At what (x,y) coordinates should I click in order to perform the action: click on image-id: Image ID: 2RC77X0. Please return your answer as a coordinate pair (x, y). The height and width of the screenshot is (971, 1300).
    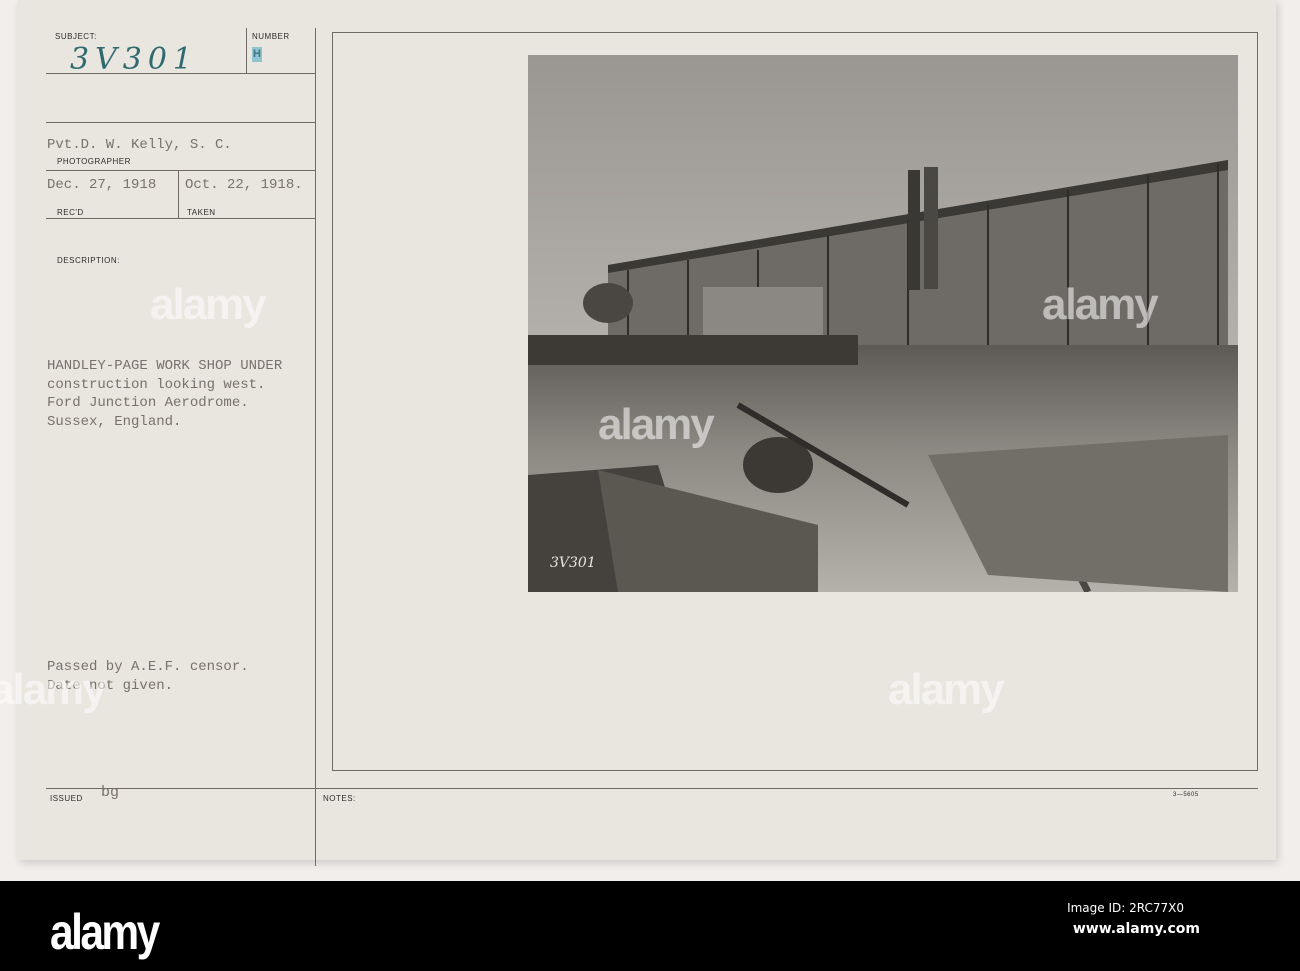
    Looking at the image, I should click on (1125, 908).